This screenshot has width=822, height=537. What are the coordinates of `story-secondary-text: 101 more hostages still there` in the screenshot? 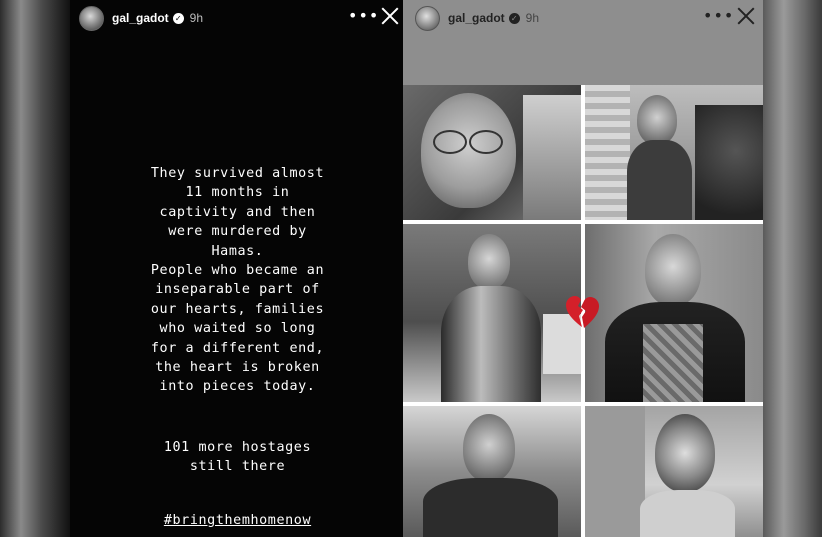 It's located at (237, 457).